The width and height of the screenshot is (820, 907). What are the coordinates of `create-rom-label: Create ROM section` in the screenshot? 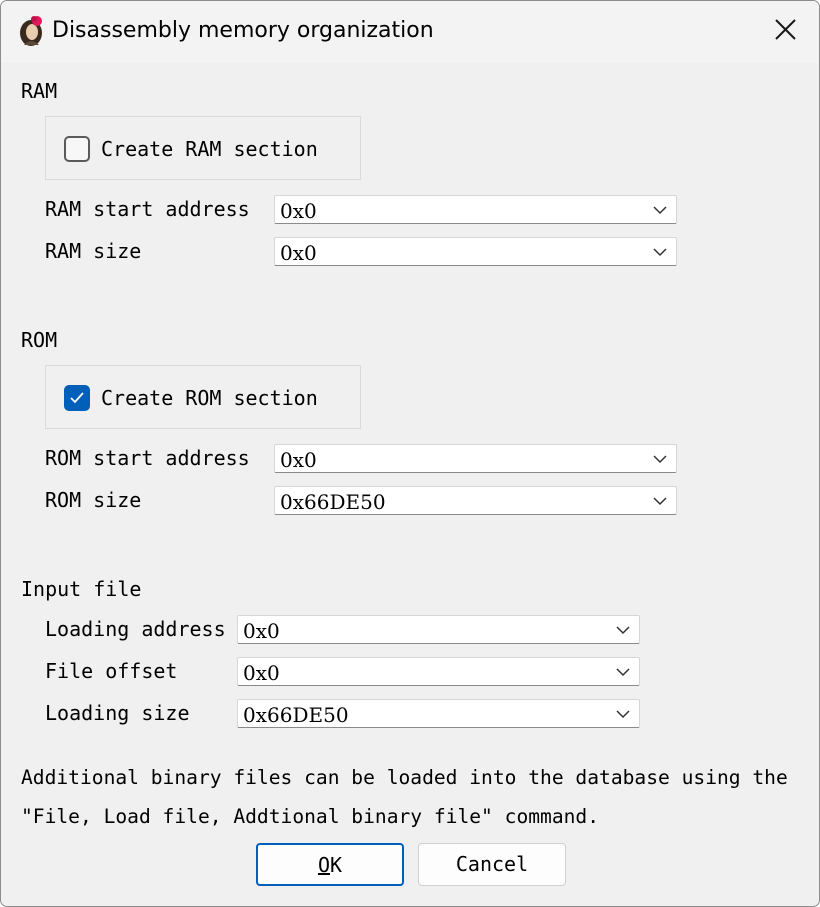 It's located at (209, 398).